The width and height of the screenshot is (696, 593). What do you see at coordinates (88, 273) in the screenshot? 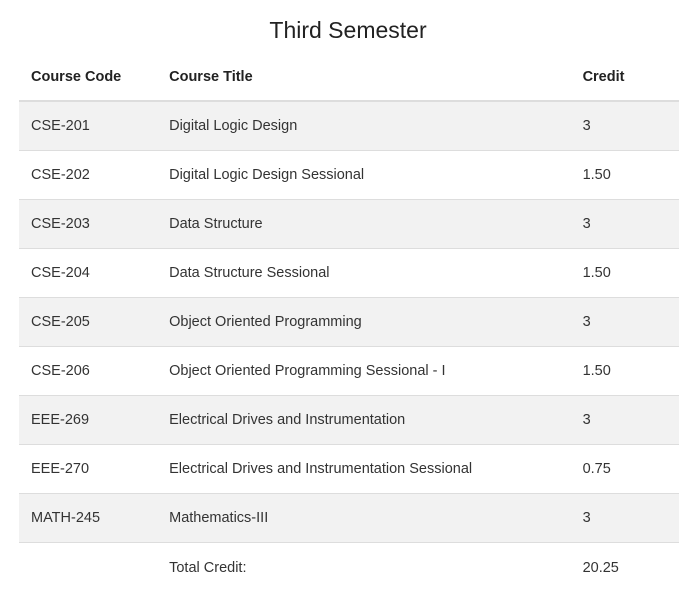
I see `course-code-cell: CSE-204` at bounding box center [88, 273].